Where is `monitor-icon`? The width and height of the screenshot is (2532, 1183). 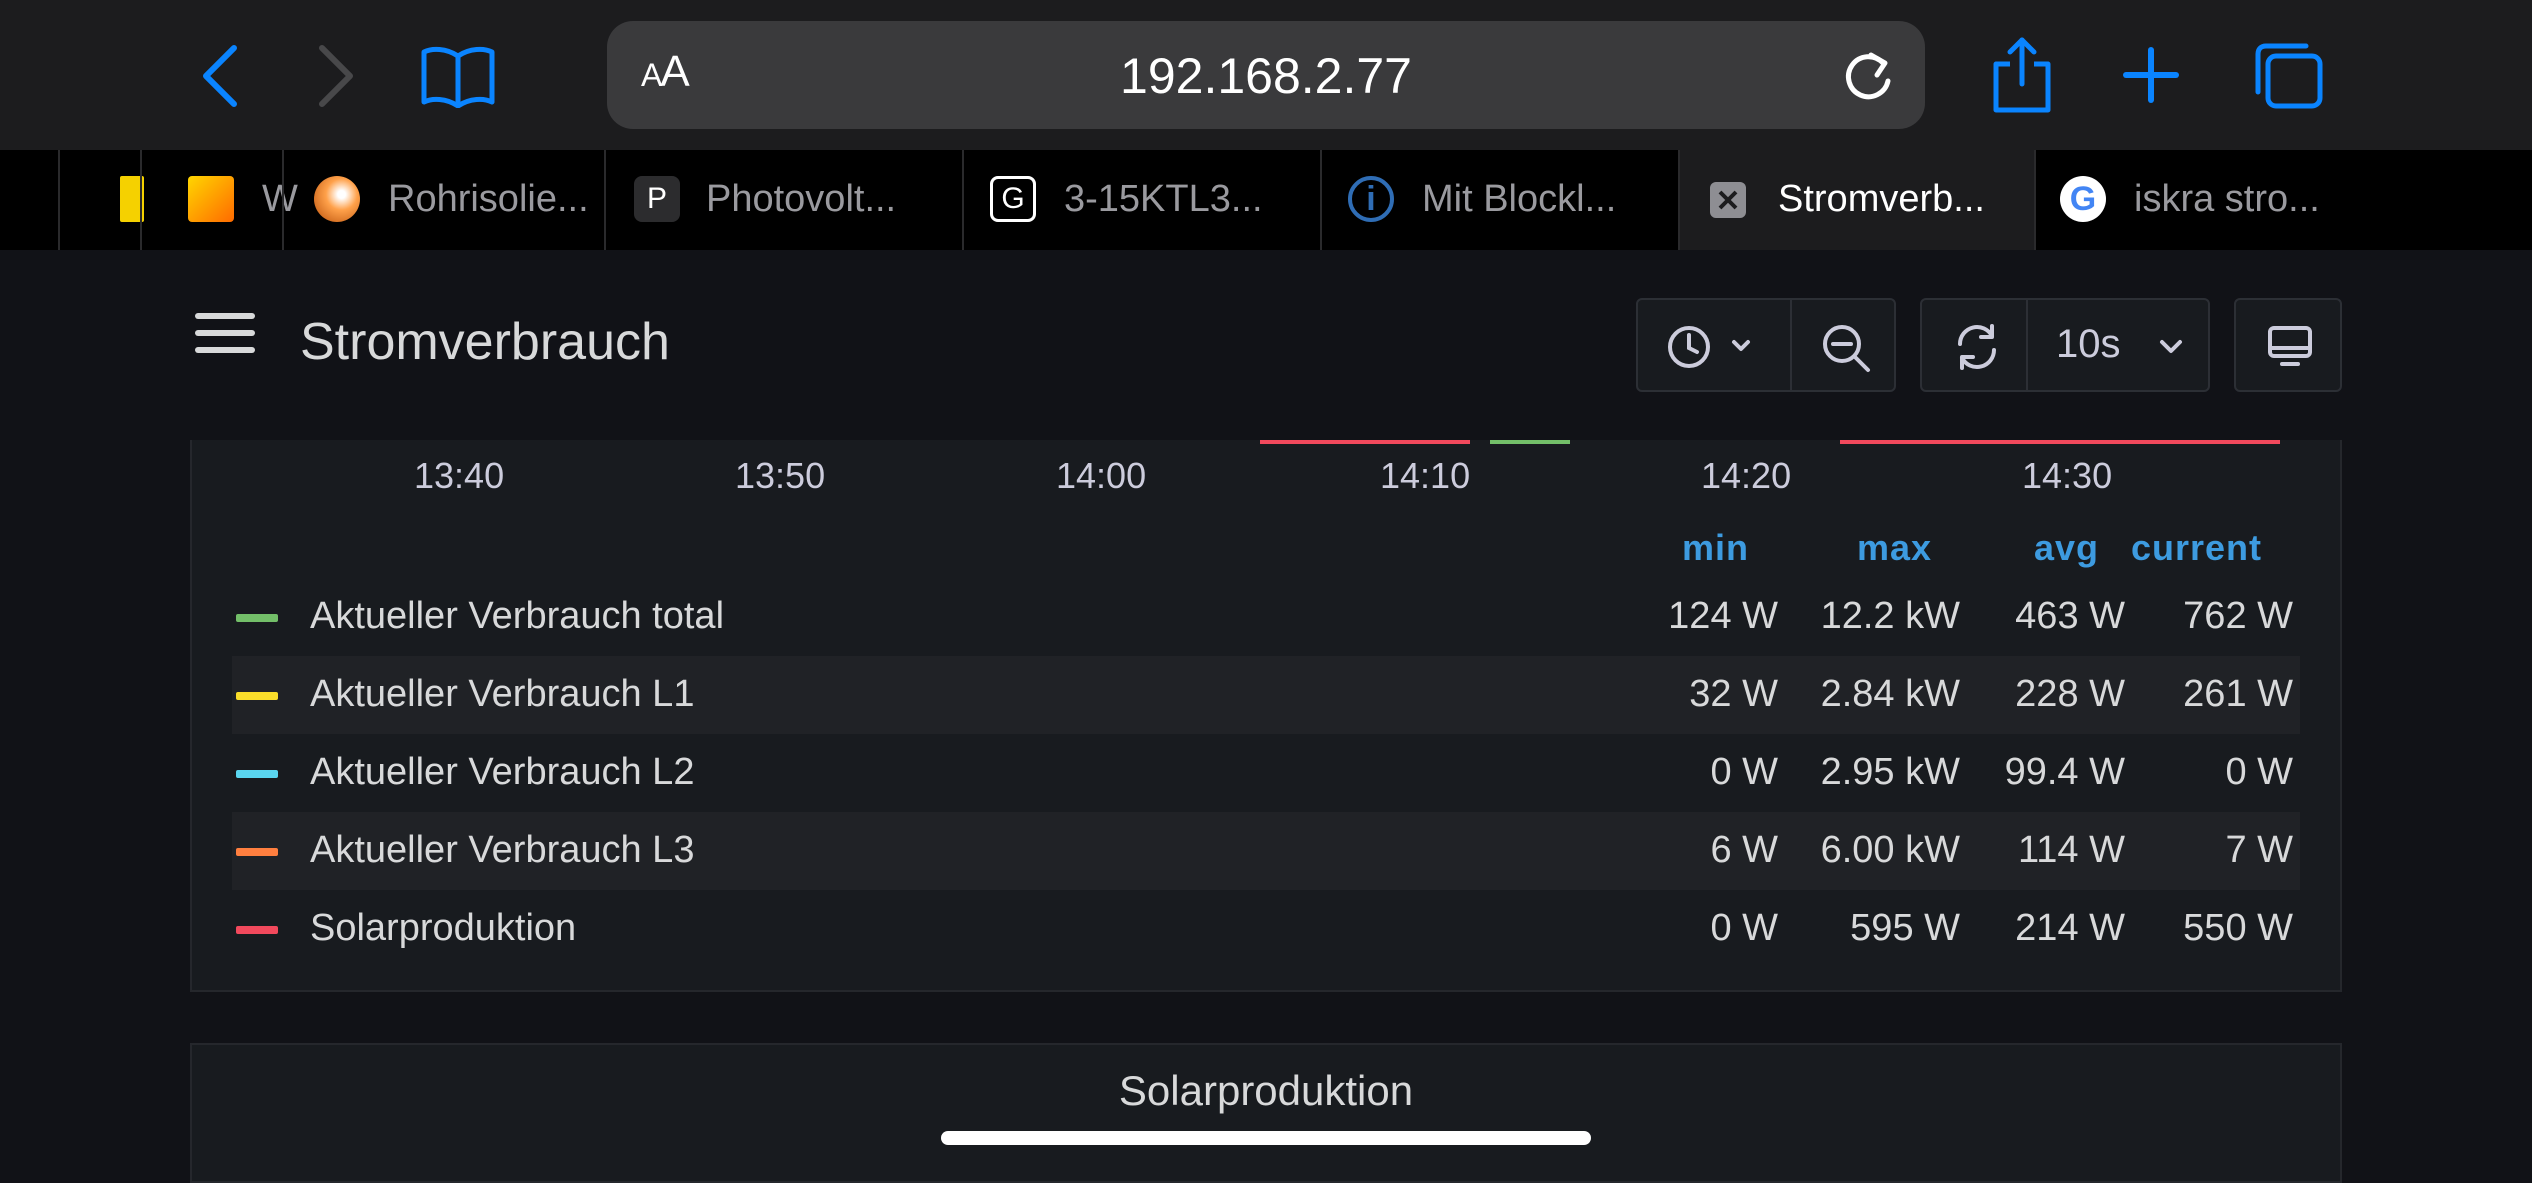 monitor-icon is located at coordinates (2290, 346).